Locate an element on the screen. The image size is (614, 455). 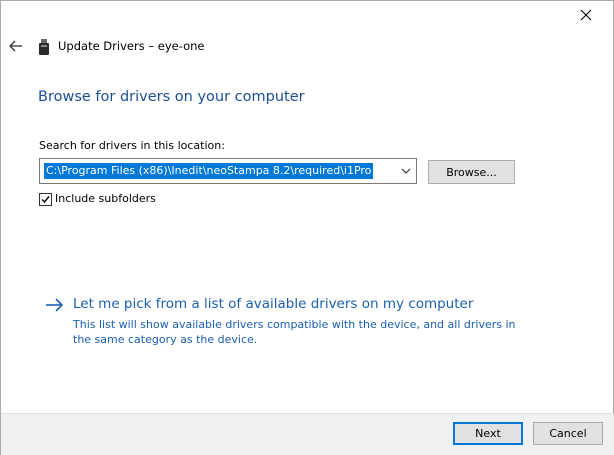
chevron-down-icon is located at coordinates (406, 171).